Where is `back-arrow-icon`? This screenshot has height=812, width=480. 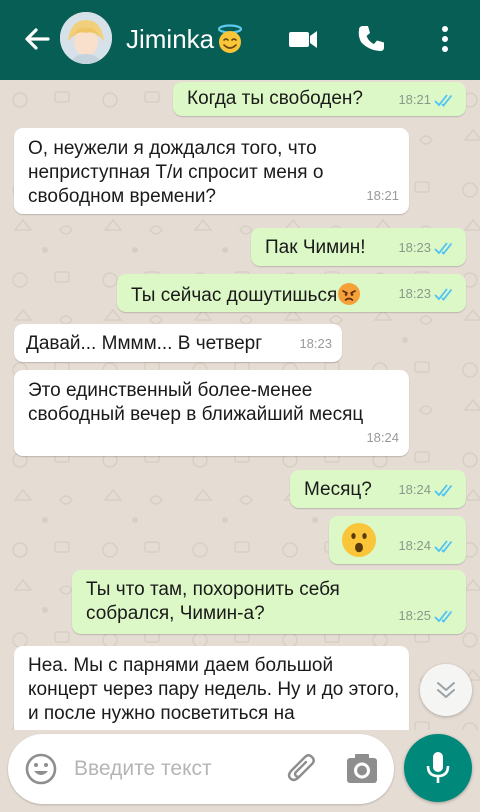
back-arrow-icon is located at coordinates (37, 39).